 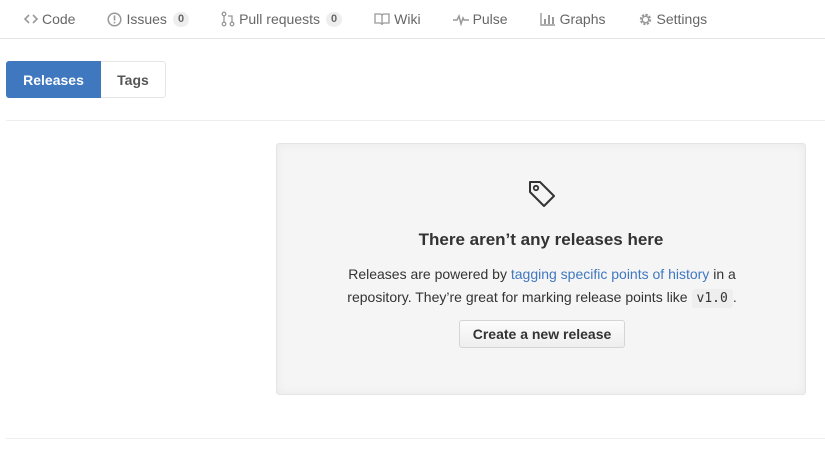 What do you see at coordinates (734, 297) in the screenshot?
I see `description-text: .` at bounding box center [734, 297].